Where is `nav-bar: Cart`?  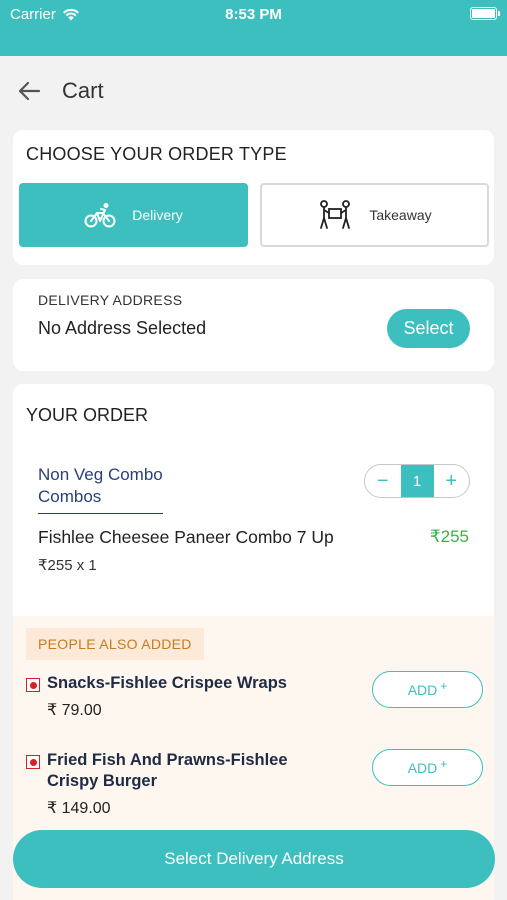
nav-bar: Cart is located at coordinates (253, 91).